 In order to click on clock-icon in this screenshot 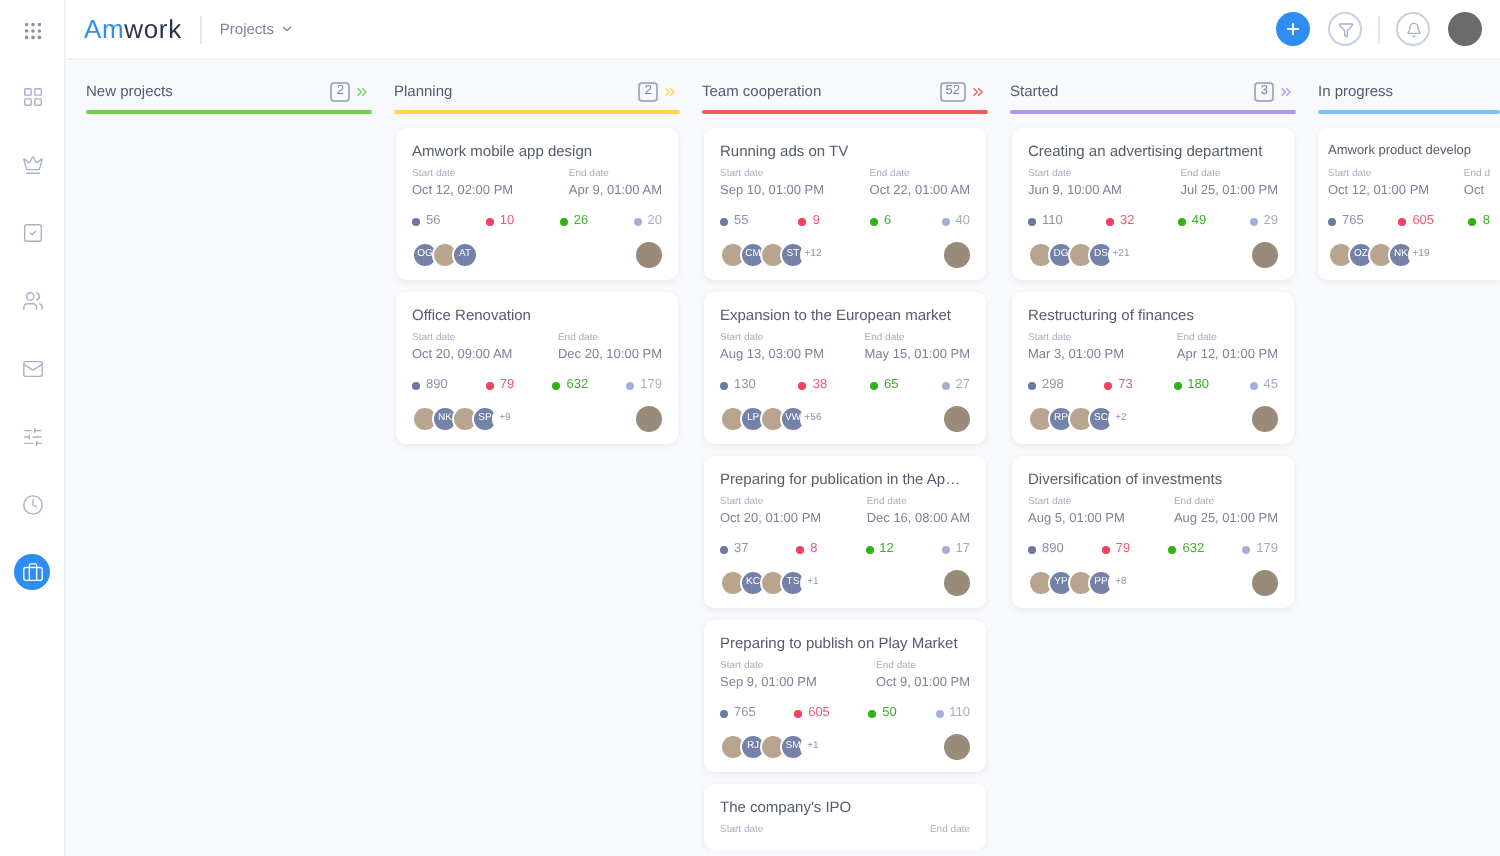, I will do `click(32, 504)`.